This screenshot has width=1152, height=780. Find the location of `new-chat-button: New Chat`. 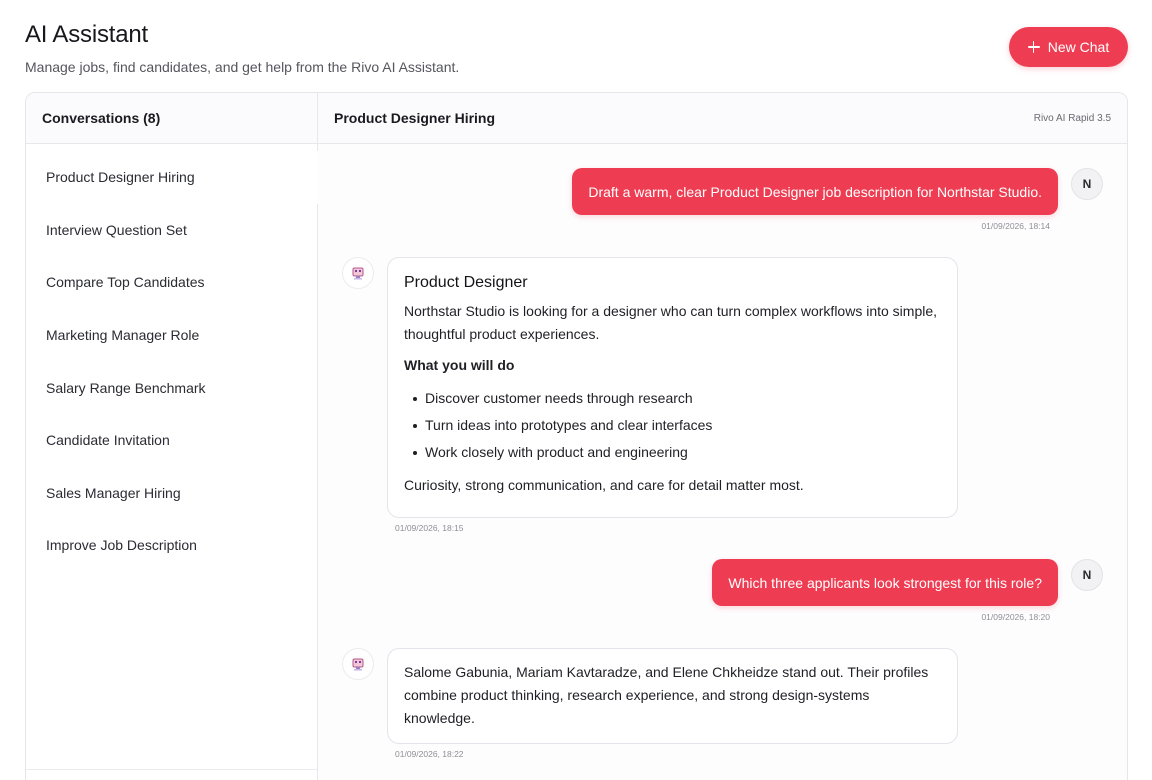

new-chat-button: New Chat is located at coordinates (1068, 47).